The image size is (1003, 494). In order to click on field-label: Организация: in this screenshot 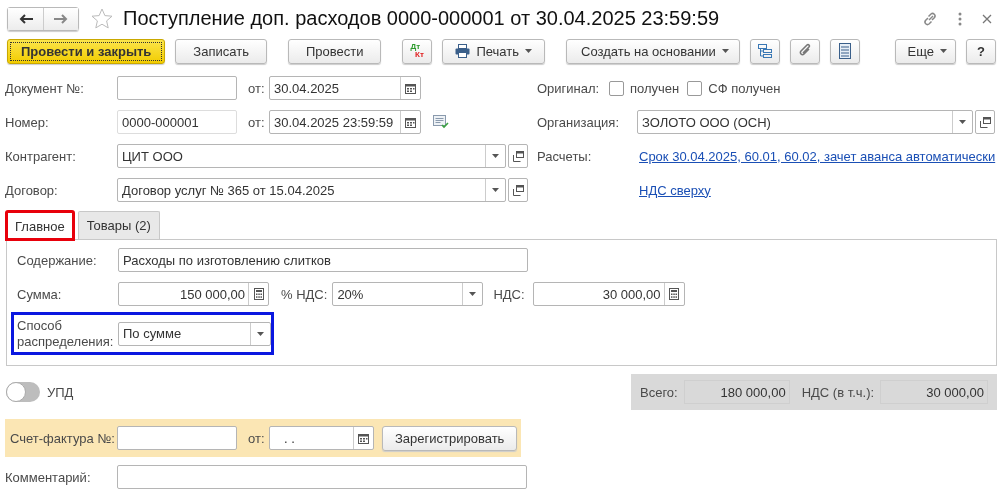, I will do `click(579, 122)`.